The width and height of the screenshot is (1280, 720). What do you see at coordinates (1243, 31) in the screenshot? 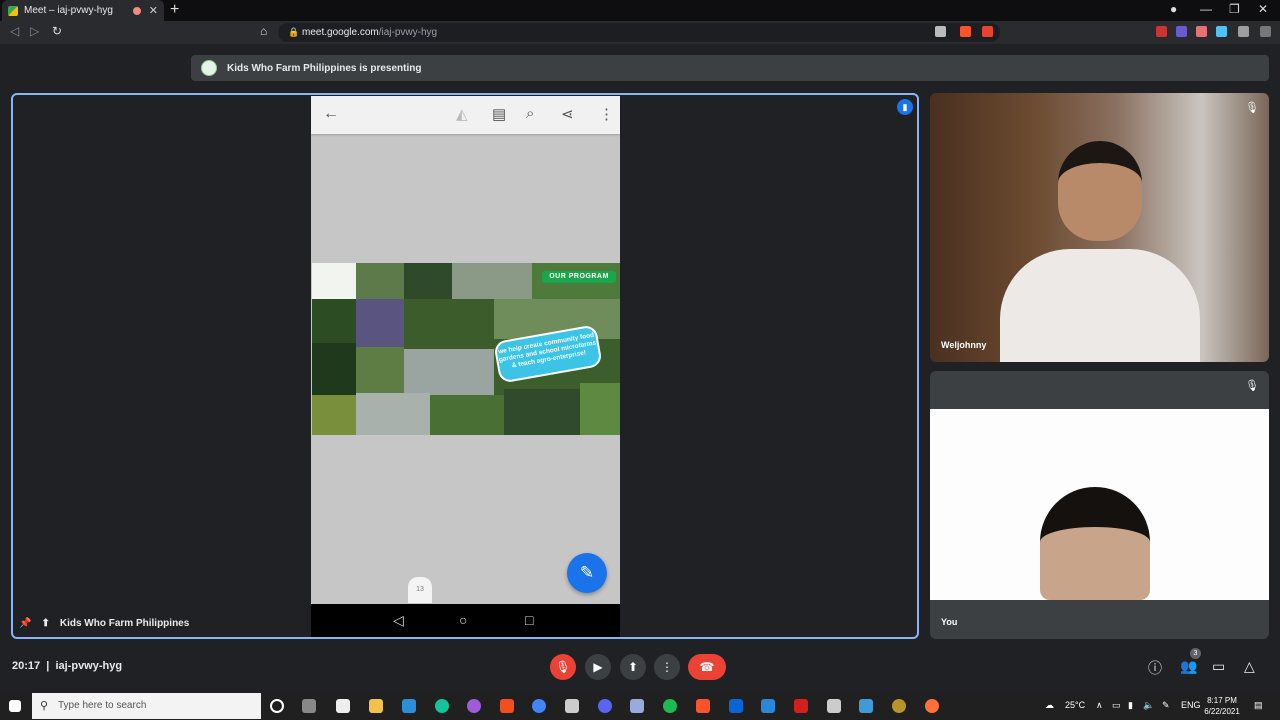
I see `extensions-puzzle-icon` at bounding box center [1243, 31].